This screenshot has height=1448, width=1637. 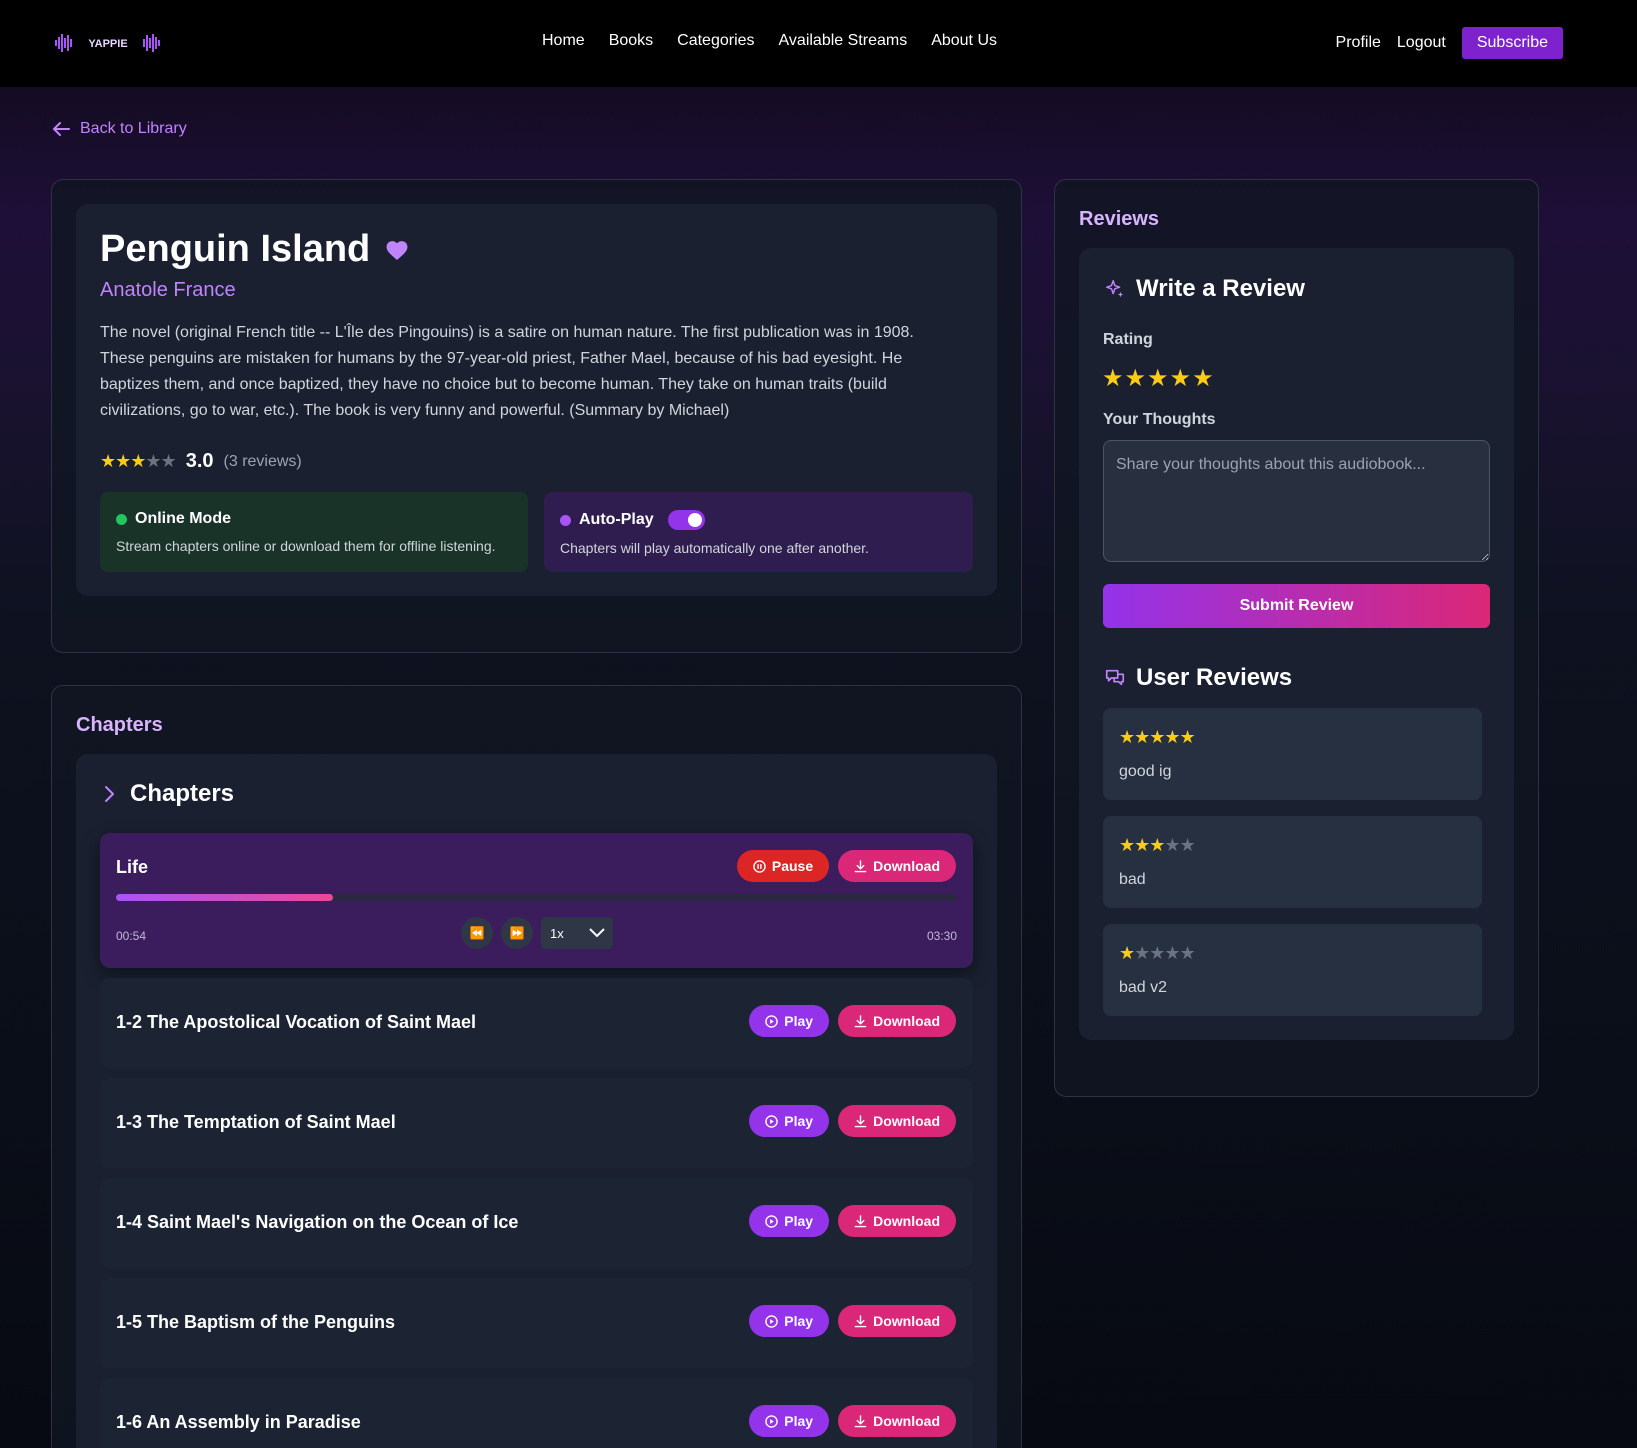 I want to click on chapters-section-title: Chapters, so click(x=119, y=725).